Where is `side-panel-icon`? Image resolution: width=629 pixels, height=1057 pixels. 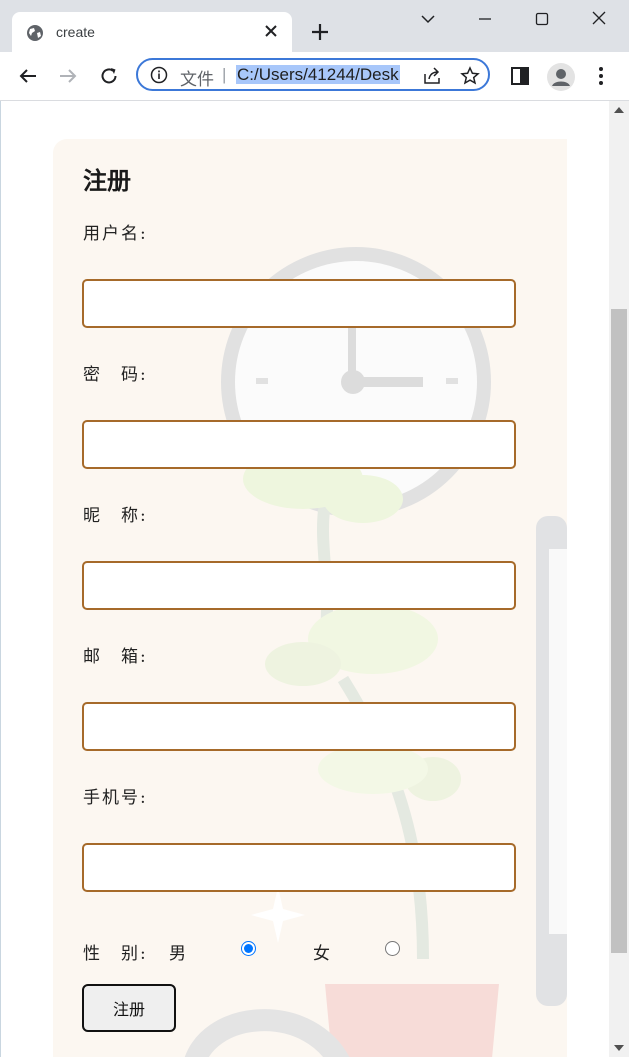
side-panel-icon is located at coordinates (520, 76).